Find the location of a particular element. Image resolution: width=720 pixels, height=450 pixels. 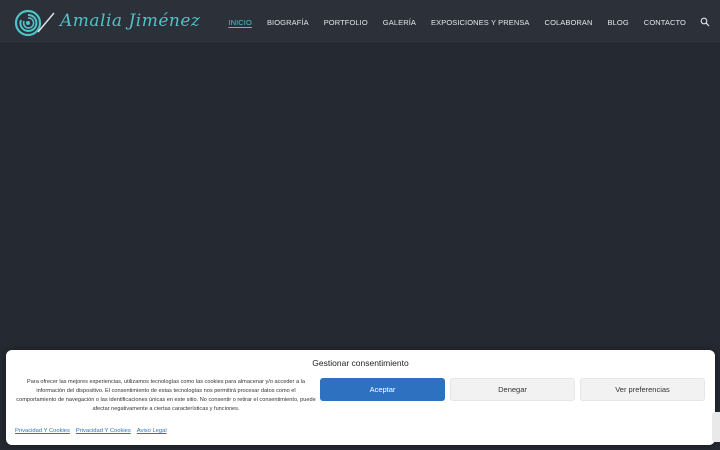

legal-notice-link: Aviso Legal is located at coordinates (152, 431).